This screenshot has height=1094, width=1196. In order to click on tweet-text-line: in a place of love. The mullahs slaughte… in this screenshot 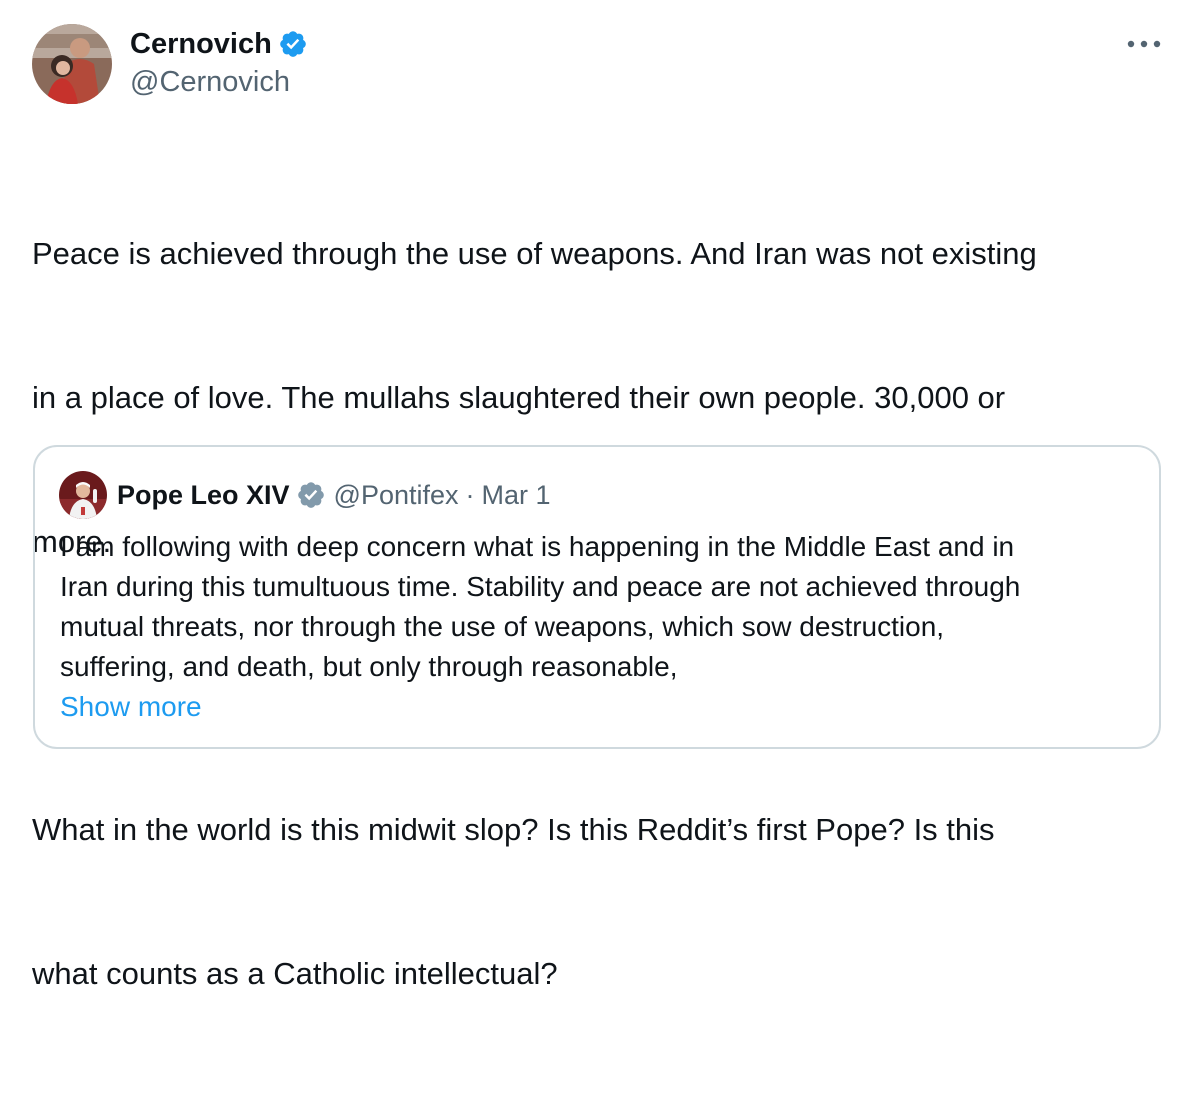, I will do `click(519, 397)`.